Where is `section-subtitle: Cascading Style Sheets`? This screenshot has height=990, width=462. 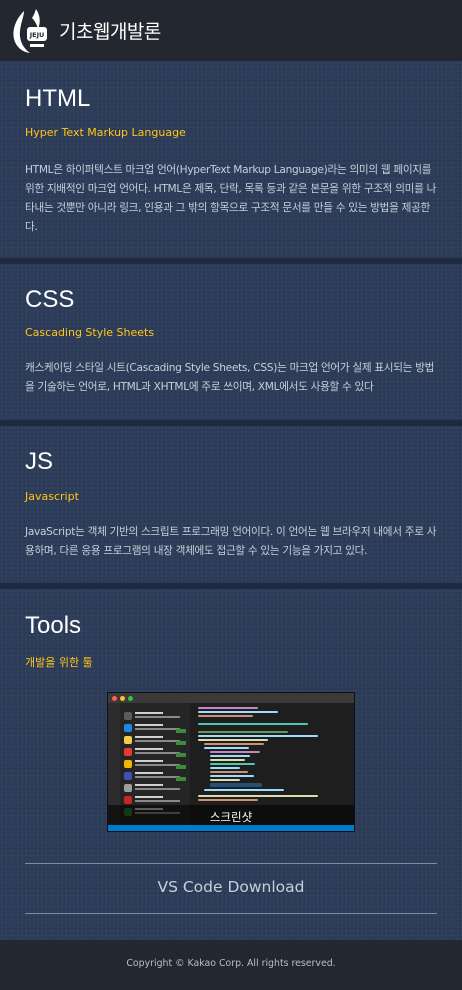
section-subtitle: Cascading Style Sheets is located at coordinates (90, 332).